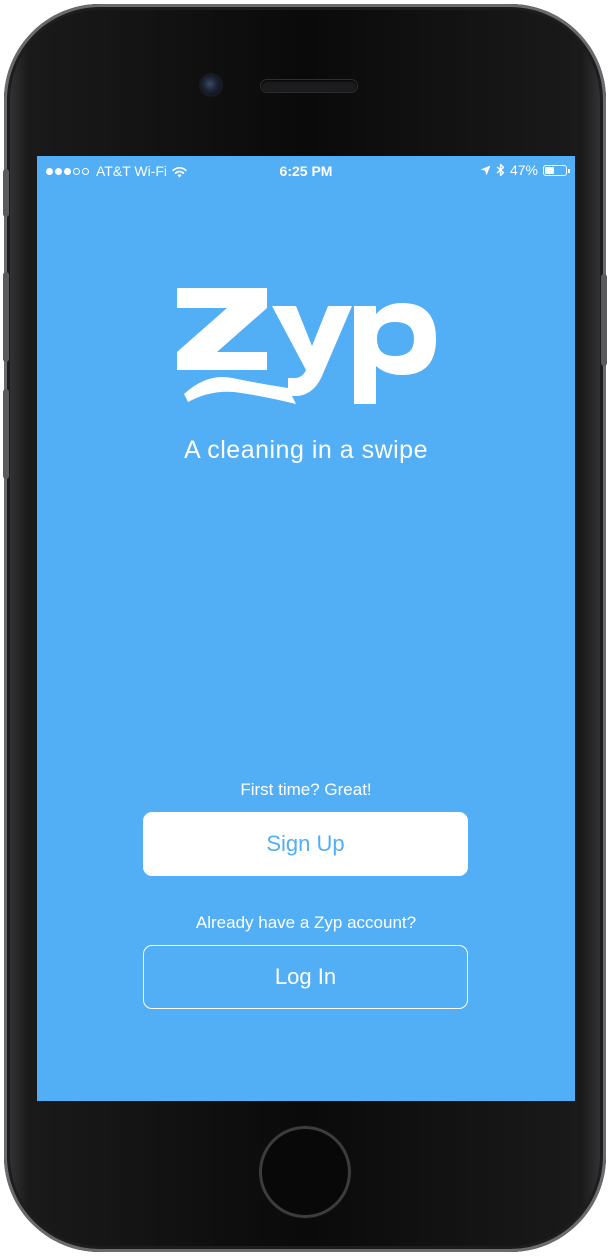 This screenshot has height=1256, width=610. What do you see at coordinates (306, 450) in the screenshot?
I see `tagline: A cleaning in a swipe` at bounding box center [306, 450].